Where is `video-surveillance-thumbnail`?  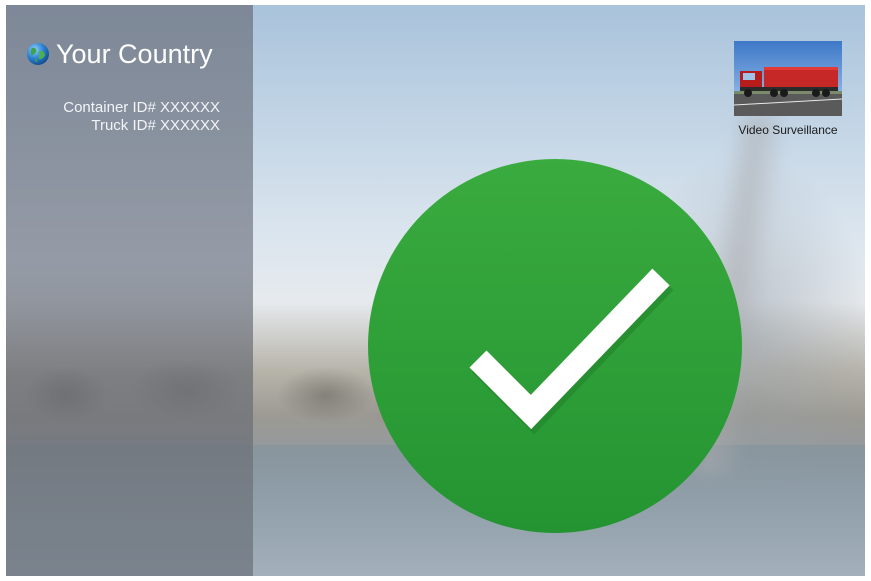
video-surveillance-thumbnail is located at coordinates (788, 78).